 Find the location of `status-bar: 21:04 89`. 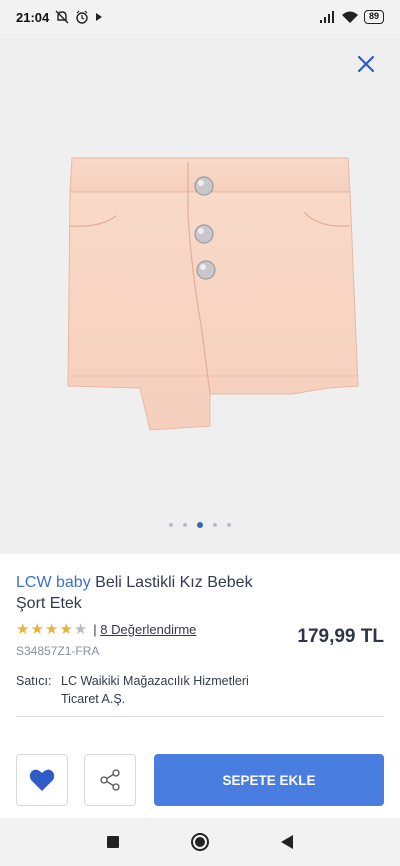

status-bar: 21:04 89 is located at coordinates (200, 17).